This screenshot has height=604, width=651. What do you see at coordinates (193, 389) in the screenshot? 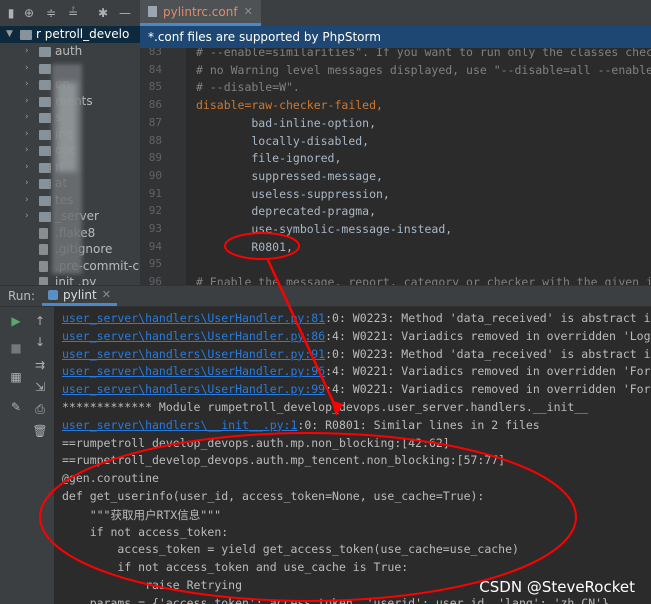
I see `console-file-link: user_server\handlers\UserHandler.py:99` at bounding box center [193, 389].